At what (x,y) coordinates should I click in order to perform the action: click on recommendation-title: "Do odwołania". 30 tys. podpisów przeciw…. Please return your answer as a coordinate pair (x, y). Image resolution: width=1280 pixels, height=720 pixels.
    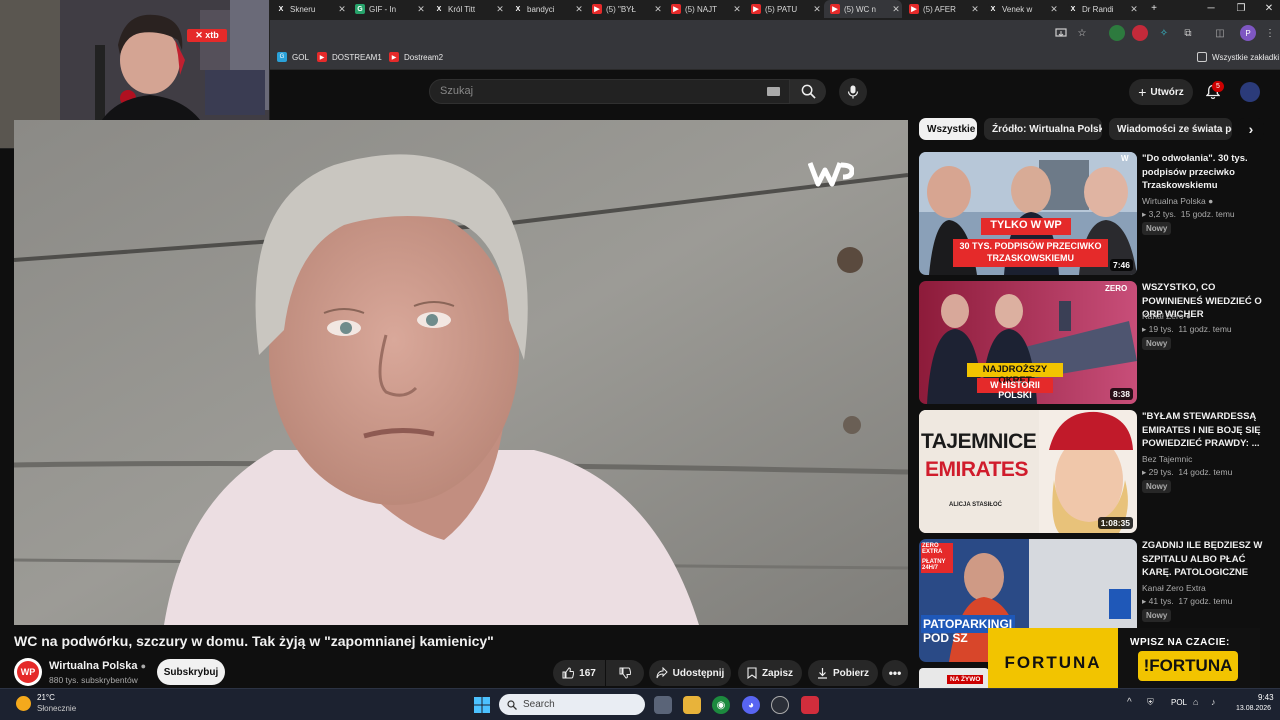
    Looking at the image, I should click on (1205, 172).